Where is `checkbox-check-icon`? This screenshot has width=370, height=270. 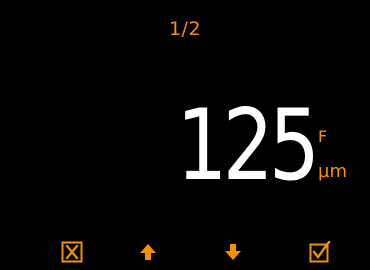
checkbox-check-icon is located at coordinates (320, 252).